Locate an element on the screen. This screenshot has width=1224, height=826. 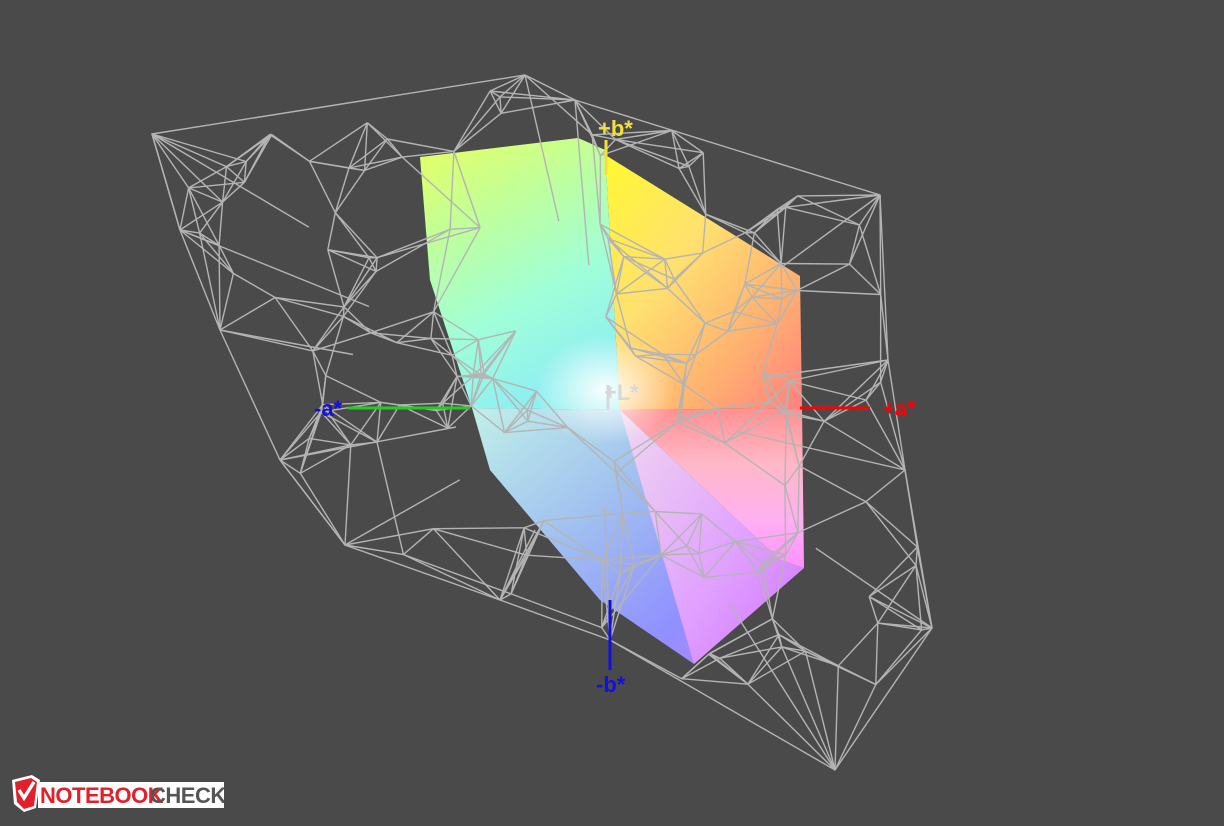
notebookcheck-logo: NOTEBOOK CHECK is located at coordinates (118, 793).